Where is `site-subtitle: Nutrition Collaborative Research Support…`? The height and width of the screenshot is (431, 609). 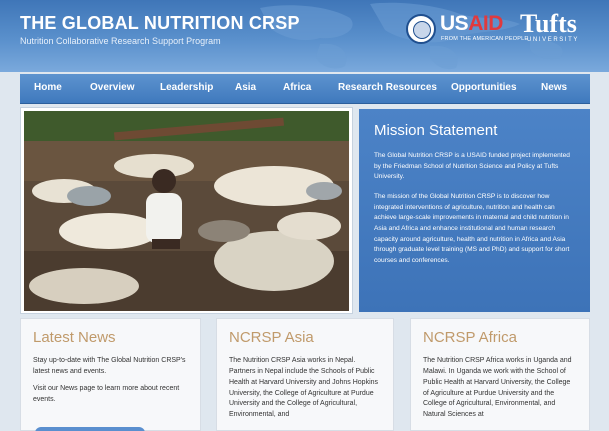
site-subtitle: Nutrition Collaborative Research Support… is located at coordinates (120, 41).